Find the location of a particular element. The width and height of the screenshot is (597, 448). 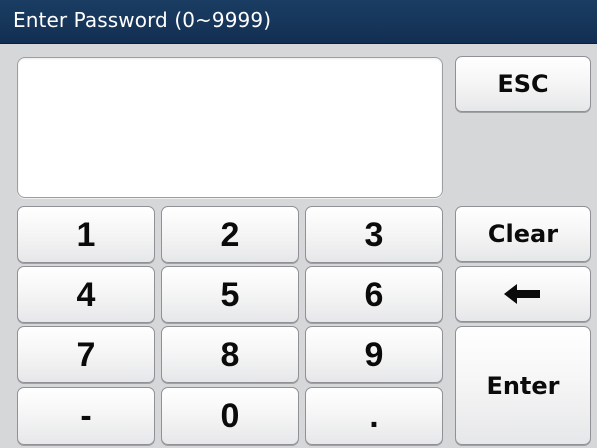

backspace-button is located at coordinates (523, 294).